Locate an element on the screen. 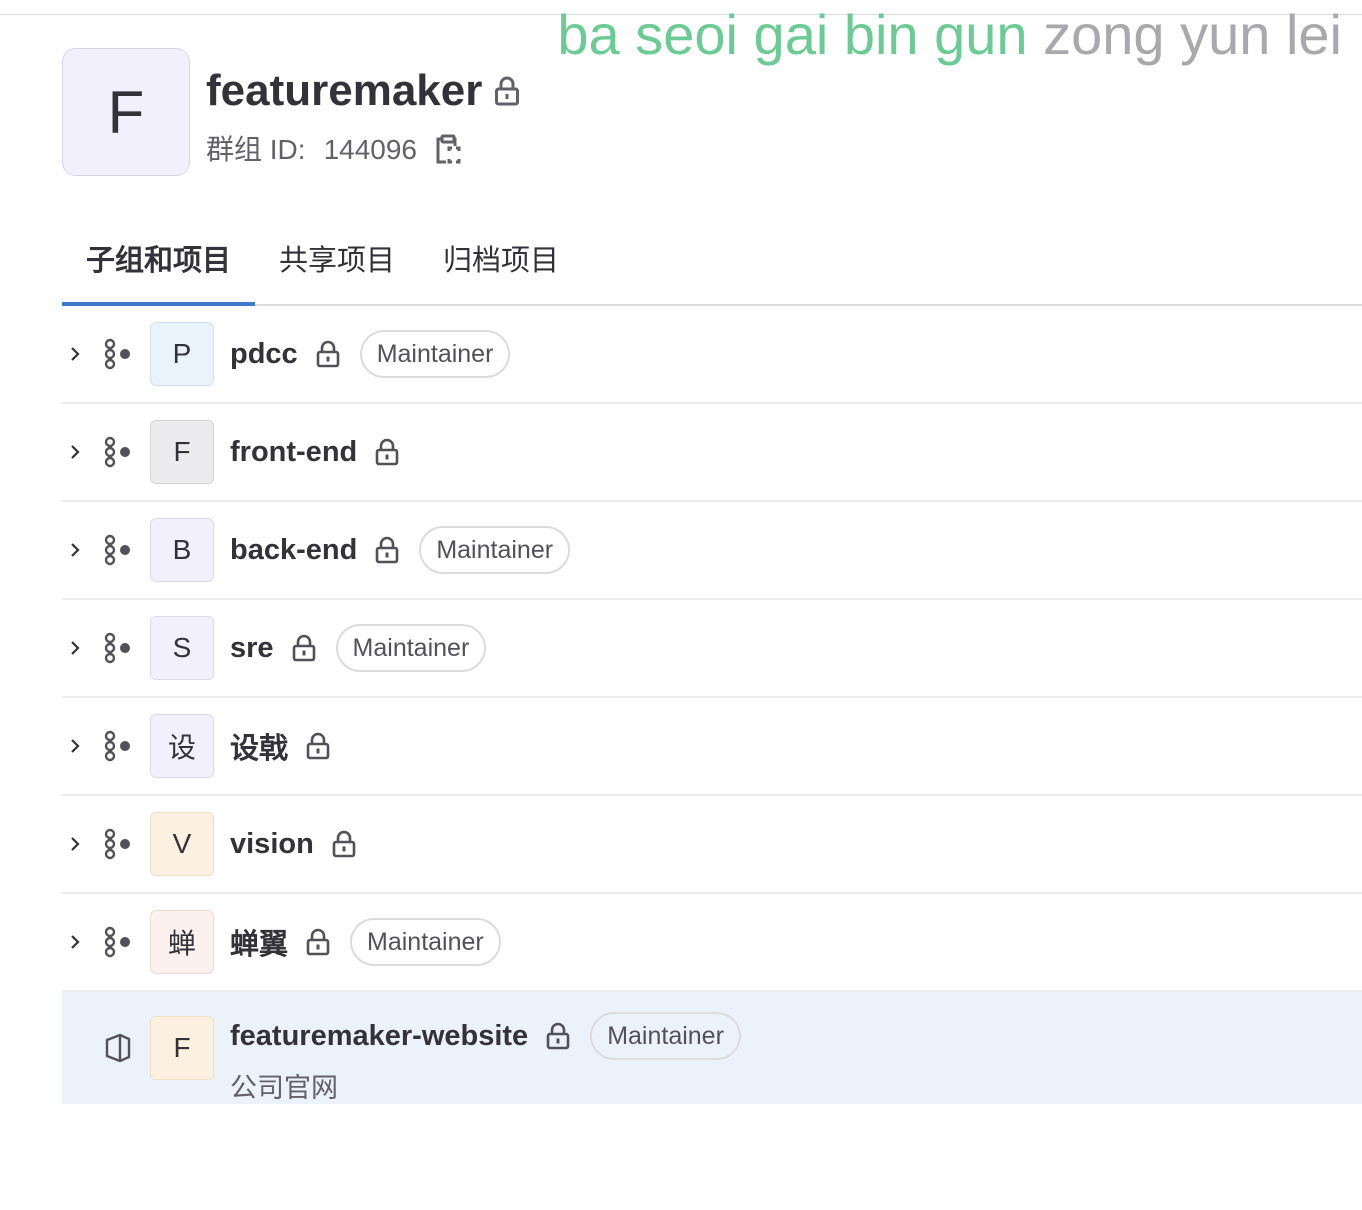 The image size is (1362, 1210). tab-bar: 子组和项目 共享项目 归档项目 is located at coordinates (712, 259).